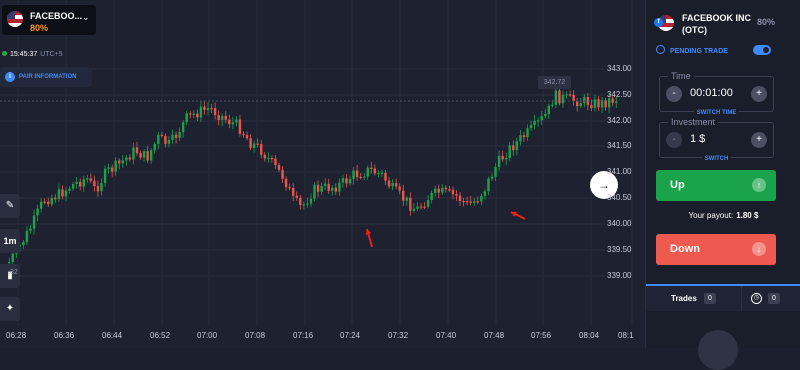  I want to click on draw-tool-button: ✎, so click(10, 206).